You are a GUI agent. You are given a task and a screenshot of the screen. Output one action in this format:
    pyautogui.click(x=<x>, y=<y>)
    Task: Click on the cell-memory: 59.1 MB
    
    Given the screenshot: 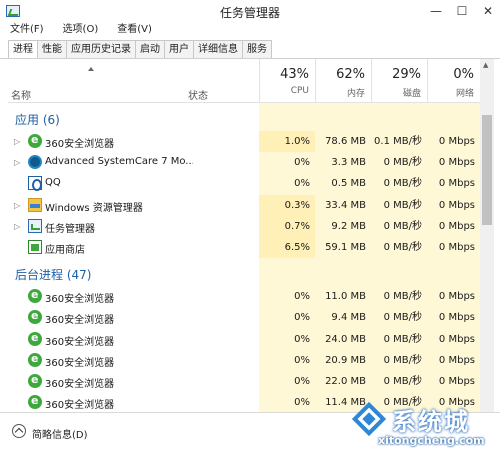 What is the action you would take?
    pyautogui.click(x=343, y=247)
    